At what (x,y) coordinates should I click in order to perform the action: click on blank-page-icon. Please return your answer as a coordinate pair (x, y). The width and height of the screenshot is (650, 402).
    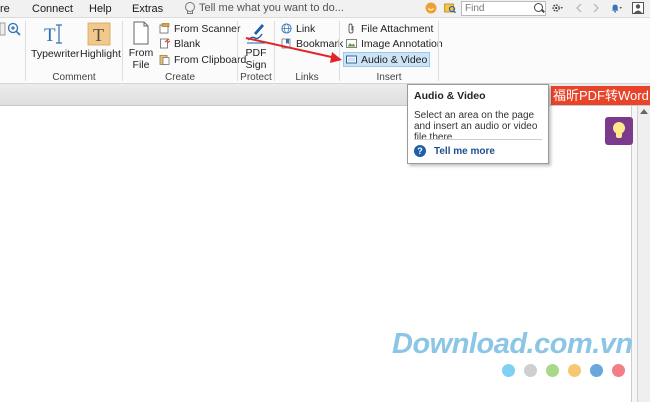
    Looking at the image, I should click on (165, 43).